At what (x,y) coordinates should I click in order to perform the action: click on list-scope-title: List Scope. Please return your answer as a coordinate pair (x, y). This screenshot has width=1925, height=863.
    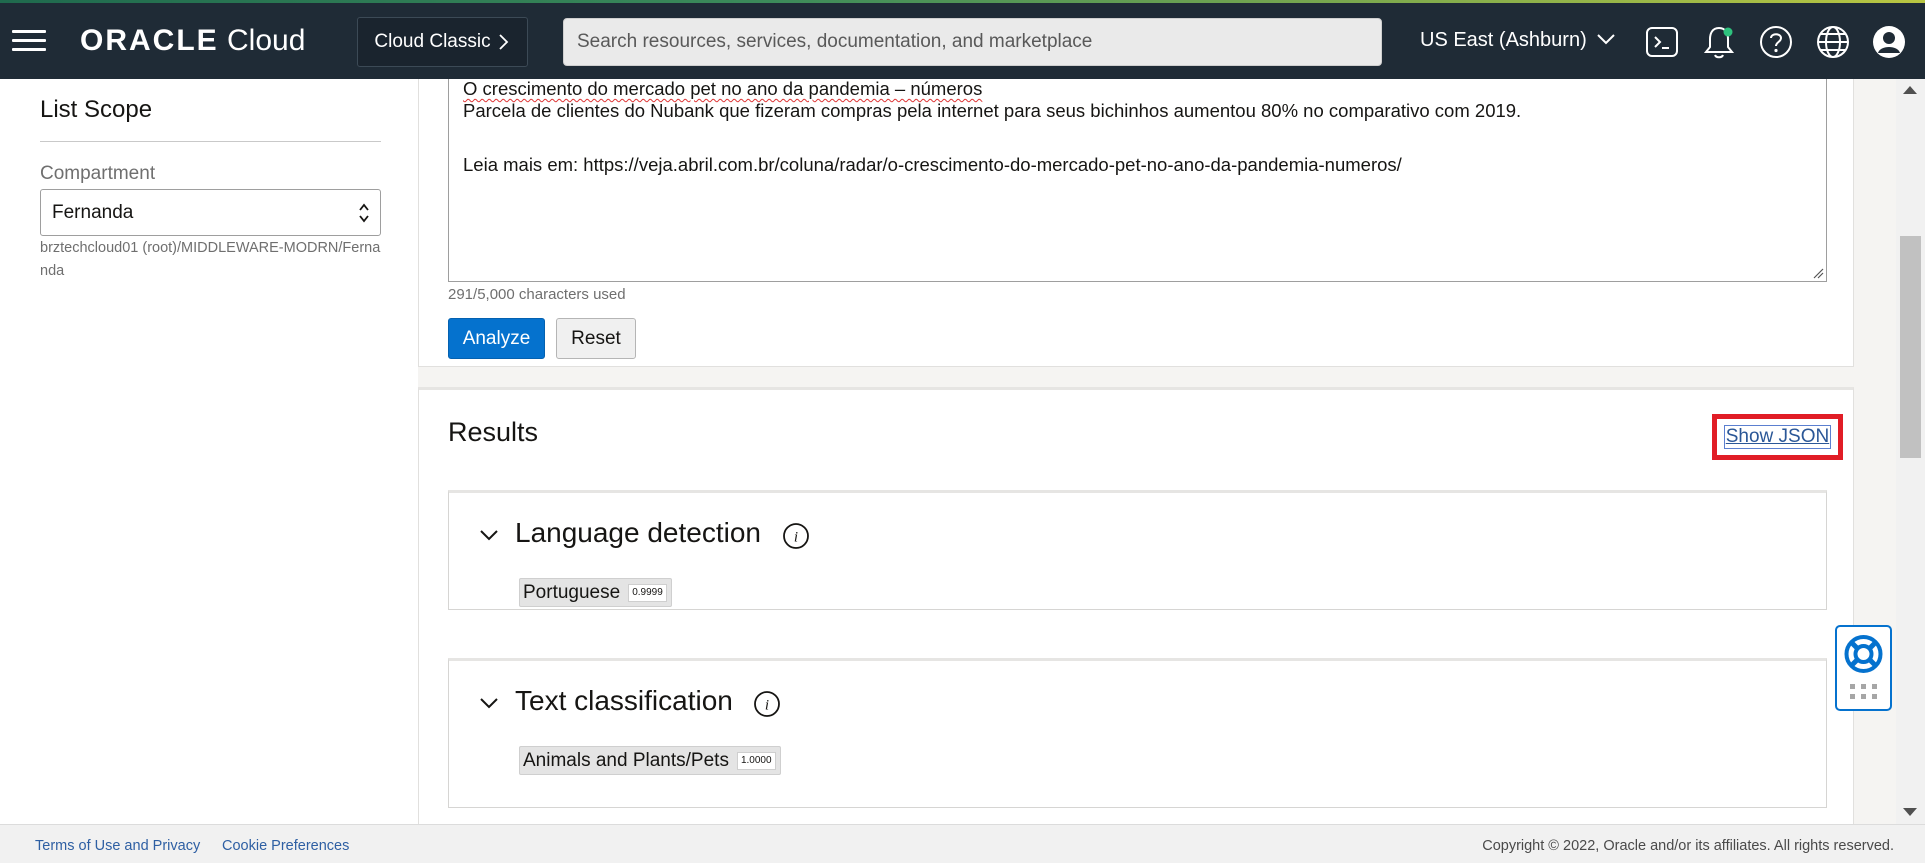
    Looking at the image, I should click on (96, 109).